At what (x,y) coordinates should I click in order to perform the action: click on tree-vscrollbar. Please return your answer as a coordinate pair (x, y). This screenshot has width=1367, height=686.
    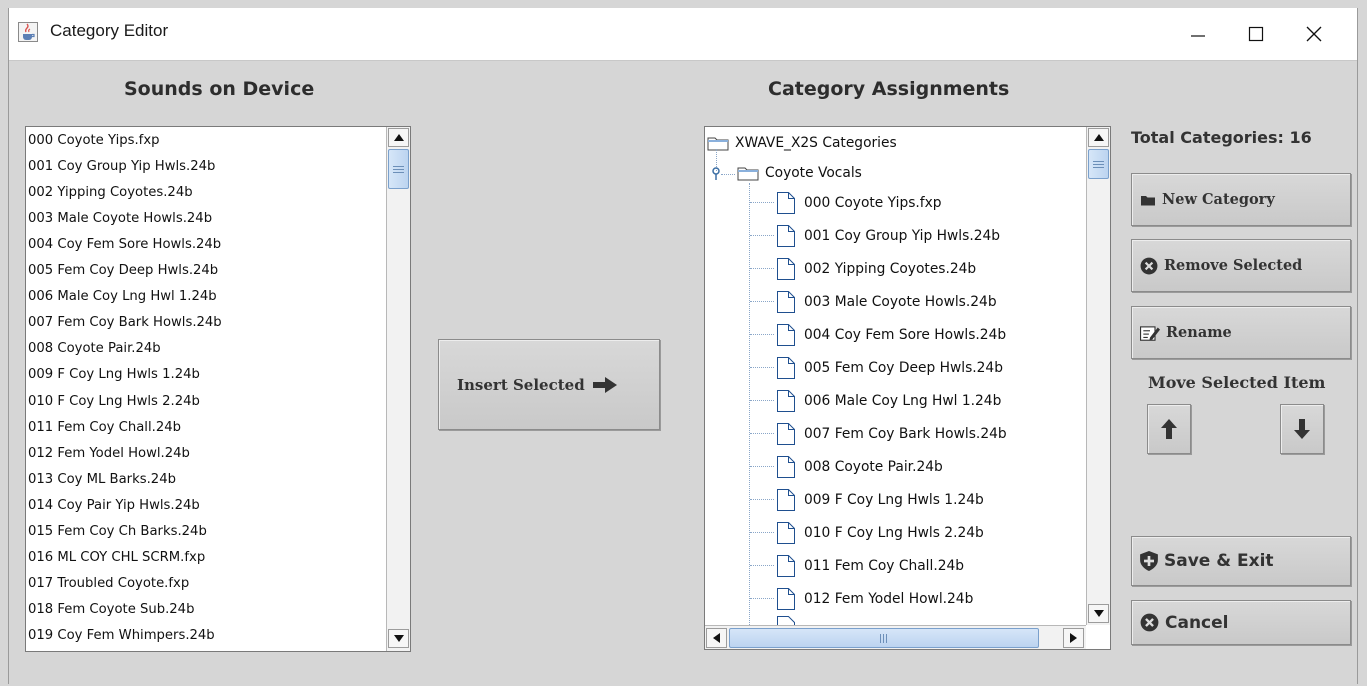
    Looking at the image, I should click on (1098, 376).